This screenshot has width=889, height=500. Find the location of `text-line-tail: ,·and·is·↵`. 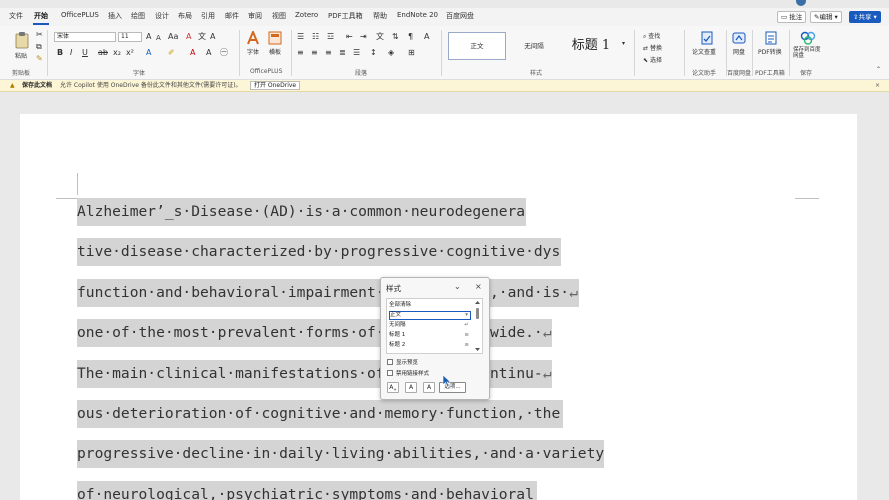

text-line-tail: ,·and·is·↵ is located at coordinates (534, 293).